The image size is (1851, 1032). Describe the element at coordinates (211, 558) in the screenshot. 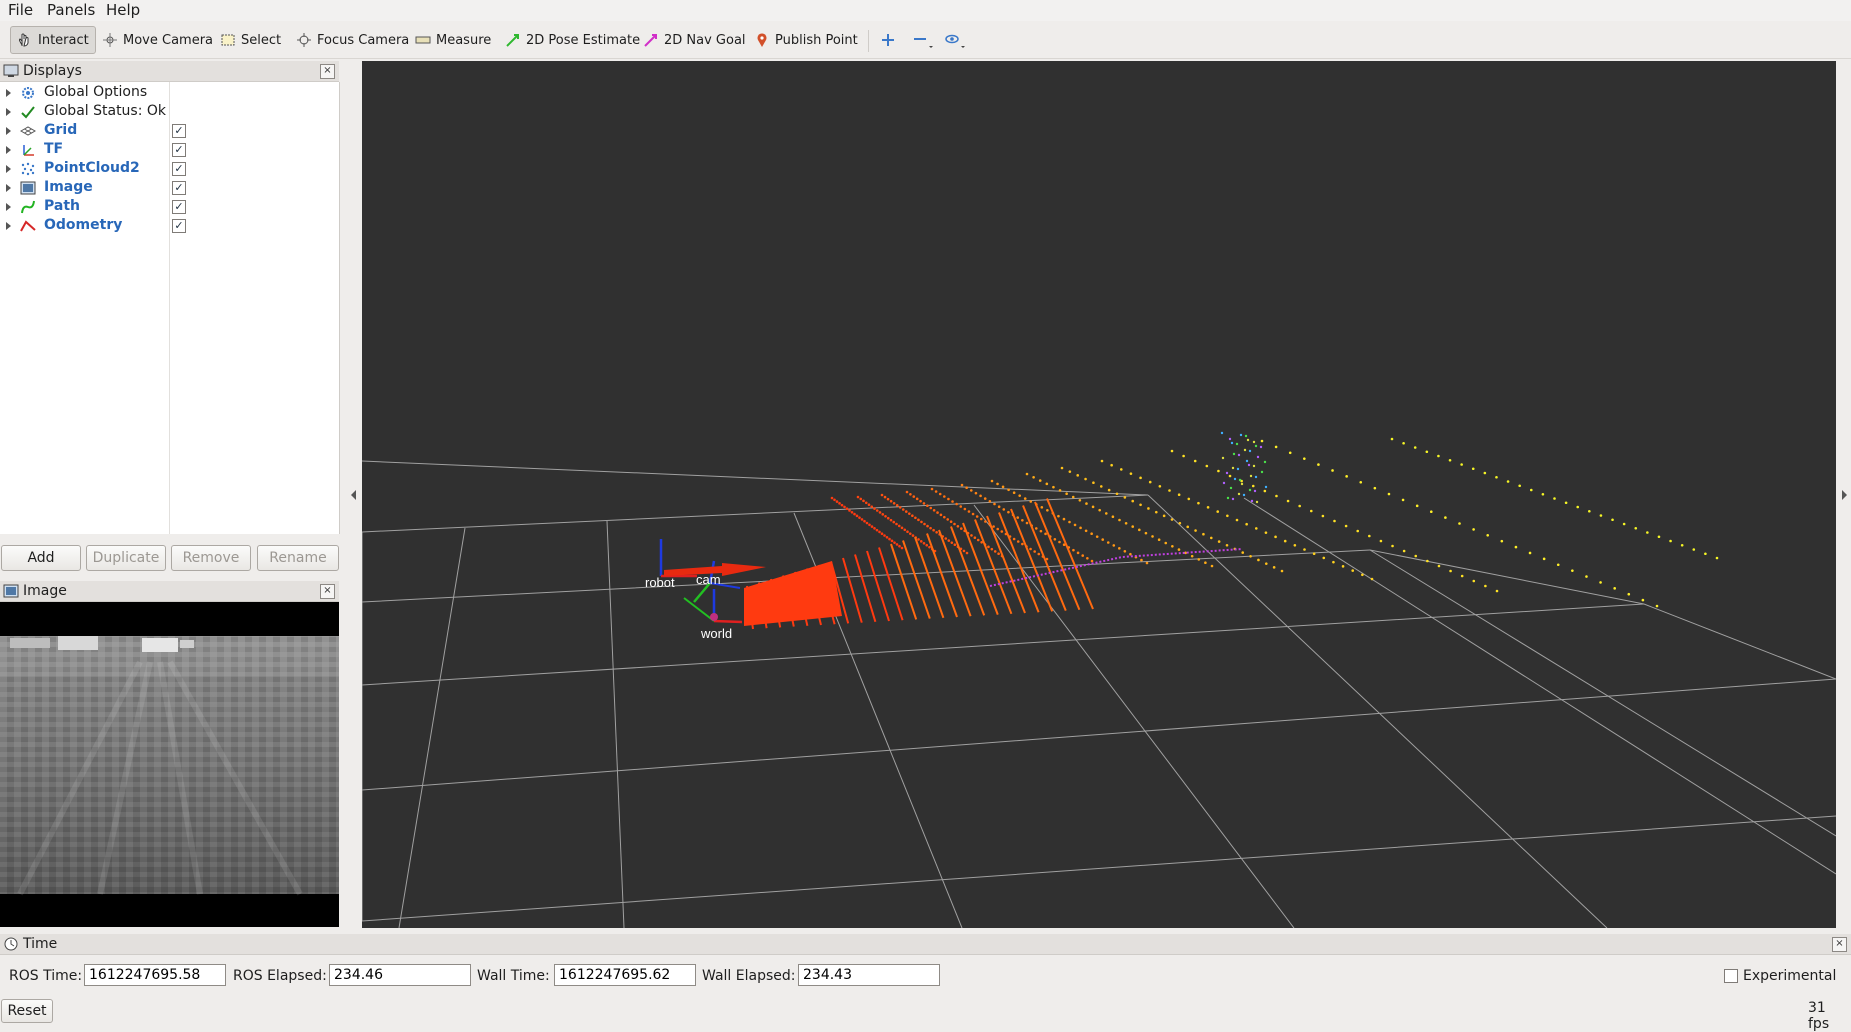

I see `remove-display-button: Remove` at that location.